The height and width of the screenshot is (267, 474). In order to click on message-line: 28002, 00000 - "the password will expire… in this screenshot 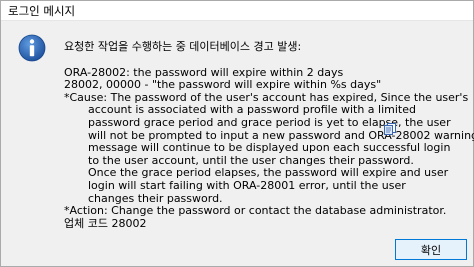, I will do `click(223, 85)`.